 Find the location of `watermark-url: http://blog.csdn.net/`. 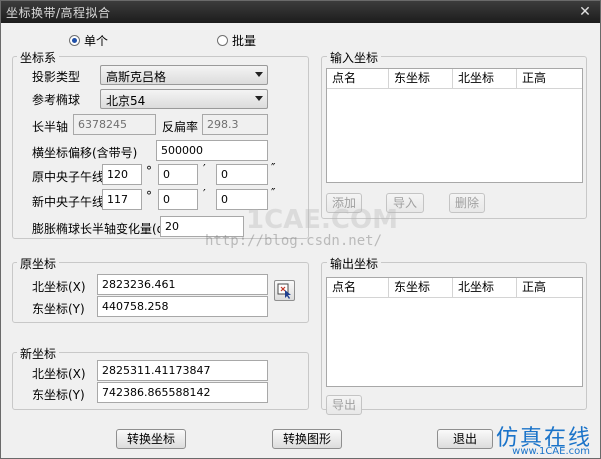

watermark-url: http://blog.csdn.net/ is located at coordinates (294, 241).